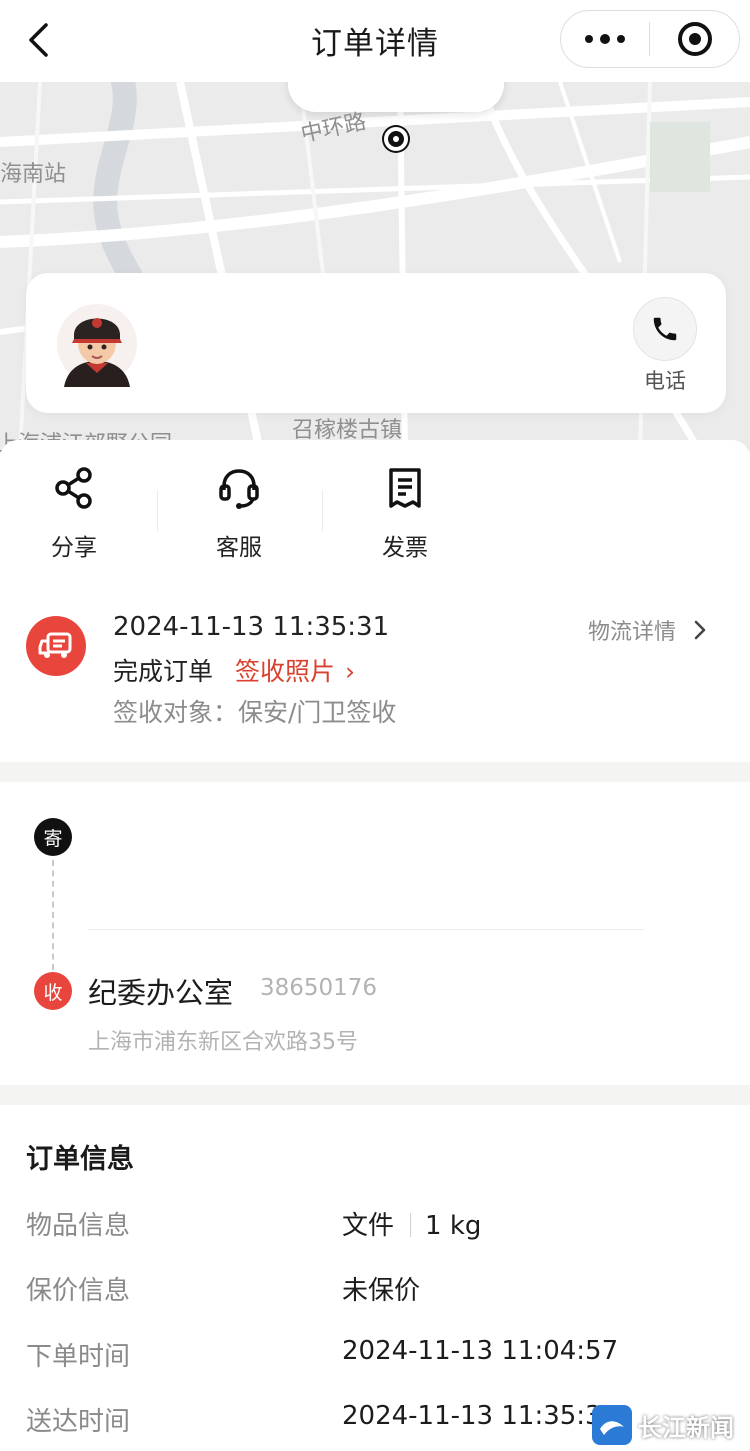  I want to click on sign-photo-link: 签收照片, so click(285, 671).